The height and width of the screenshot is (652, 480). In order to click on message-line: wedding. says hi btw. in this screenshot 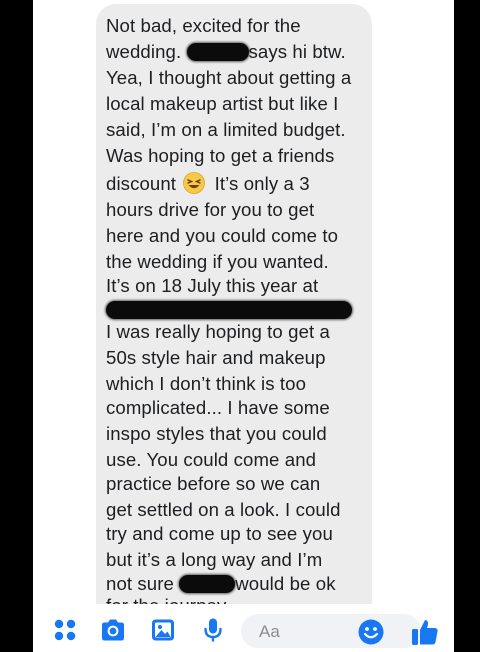, I will do `click(226, 51)`.